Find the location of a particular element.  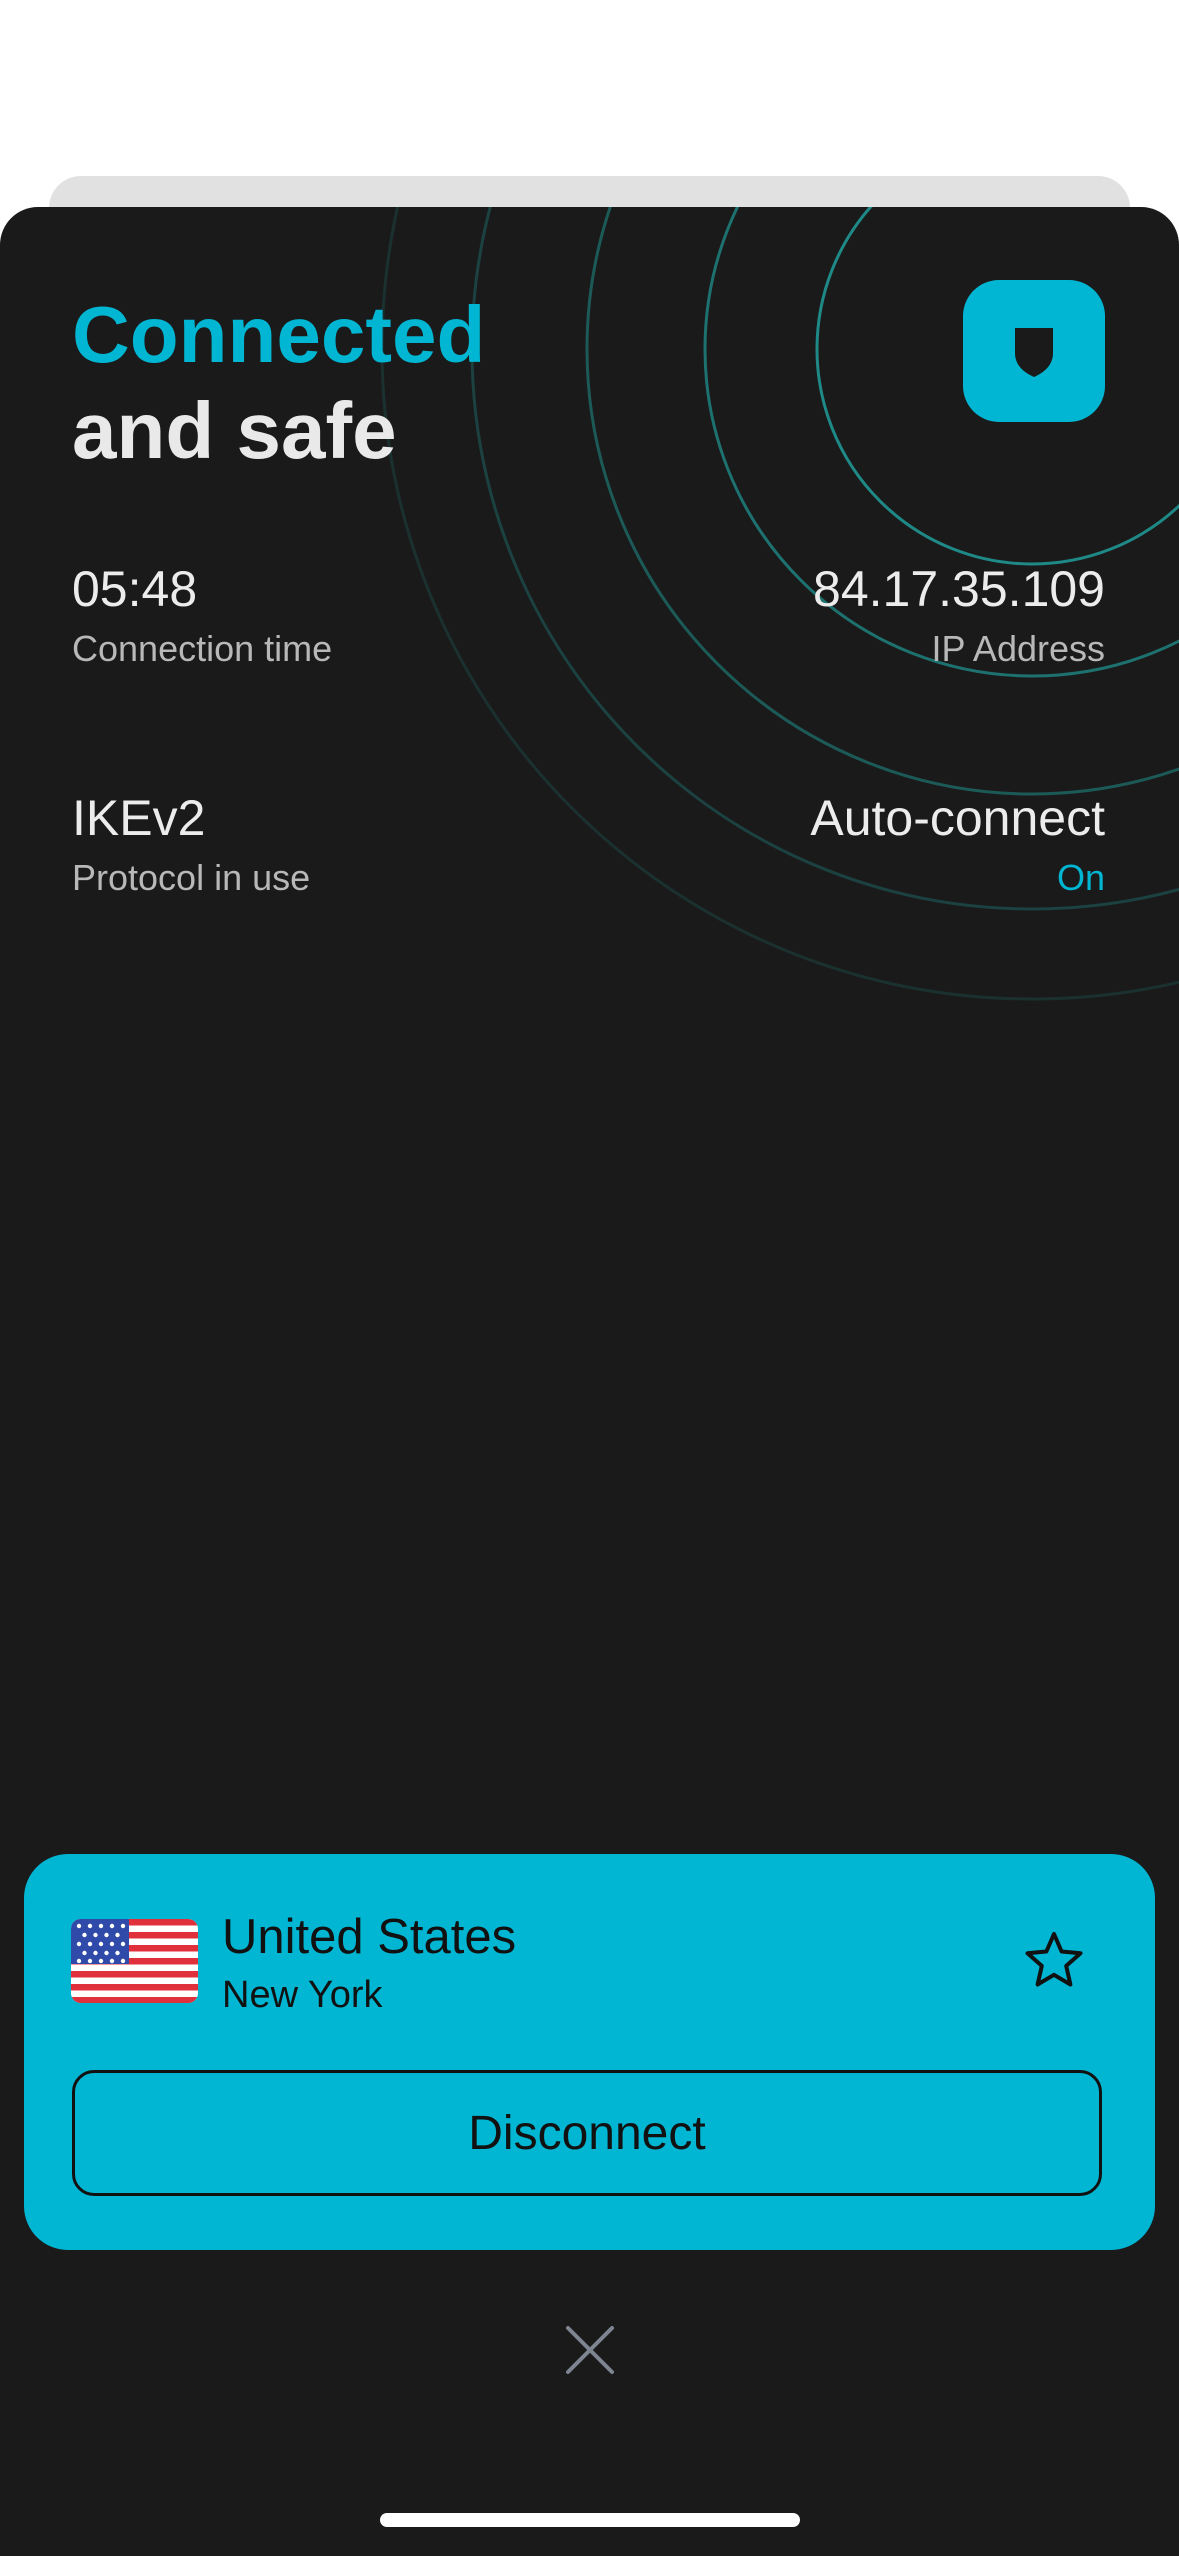

ip-address-value: 84.17.35.109 is located at coordinates (959, 589).